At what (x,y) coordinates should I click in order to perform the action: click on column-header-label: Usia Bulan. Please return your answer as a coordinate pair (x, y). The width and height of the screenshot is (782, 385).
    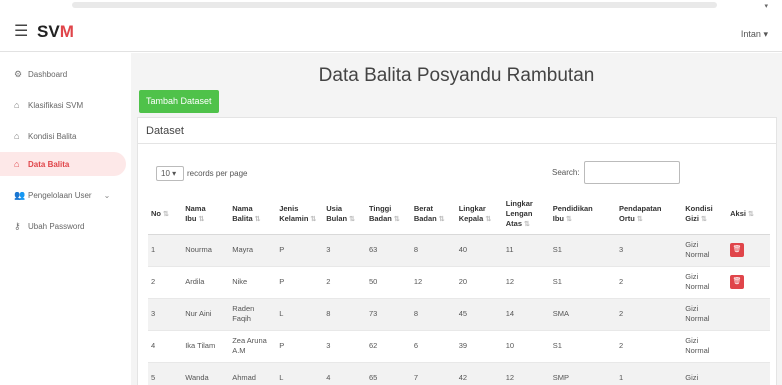
    Looking at the image, I should click on (337, 213).